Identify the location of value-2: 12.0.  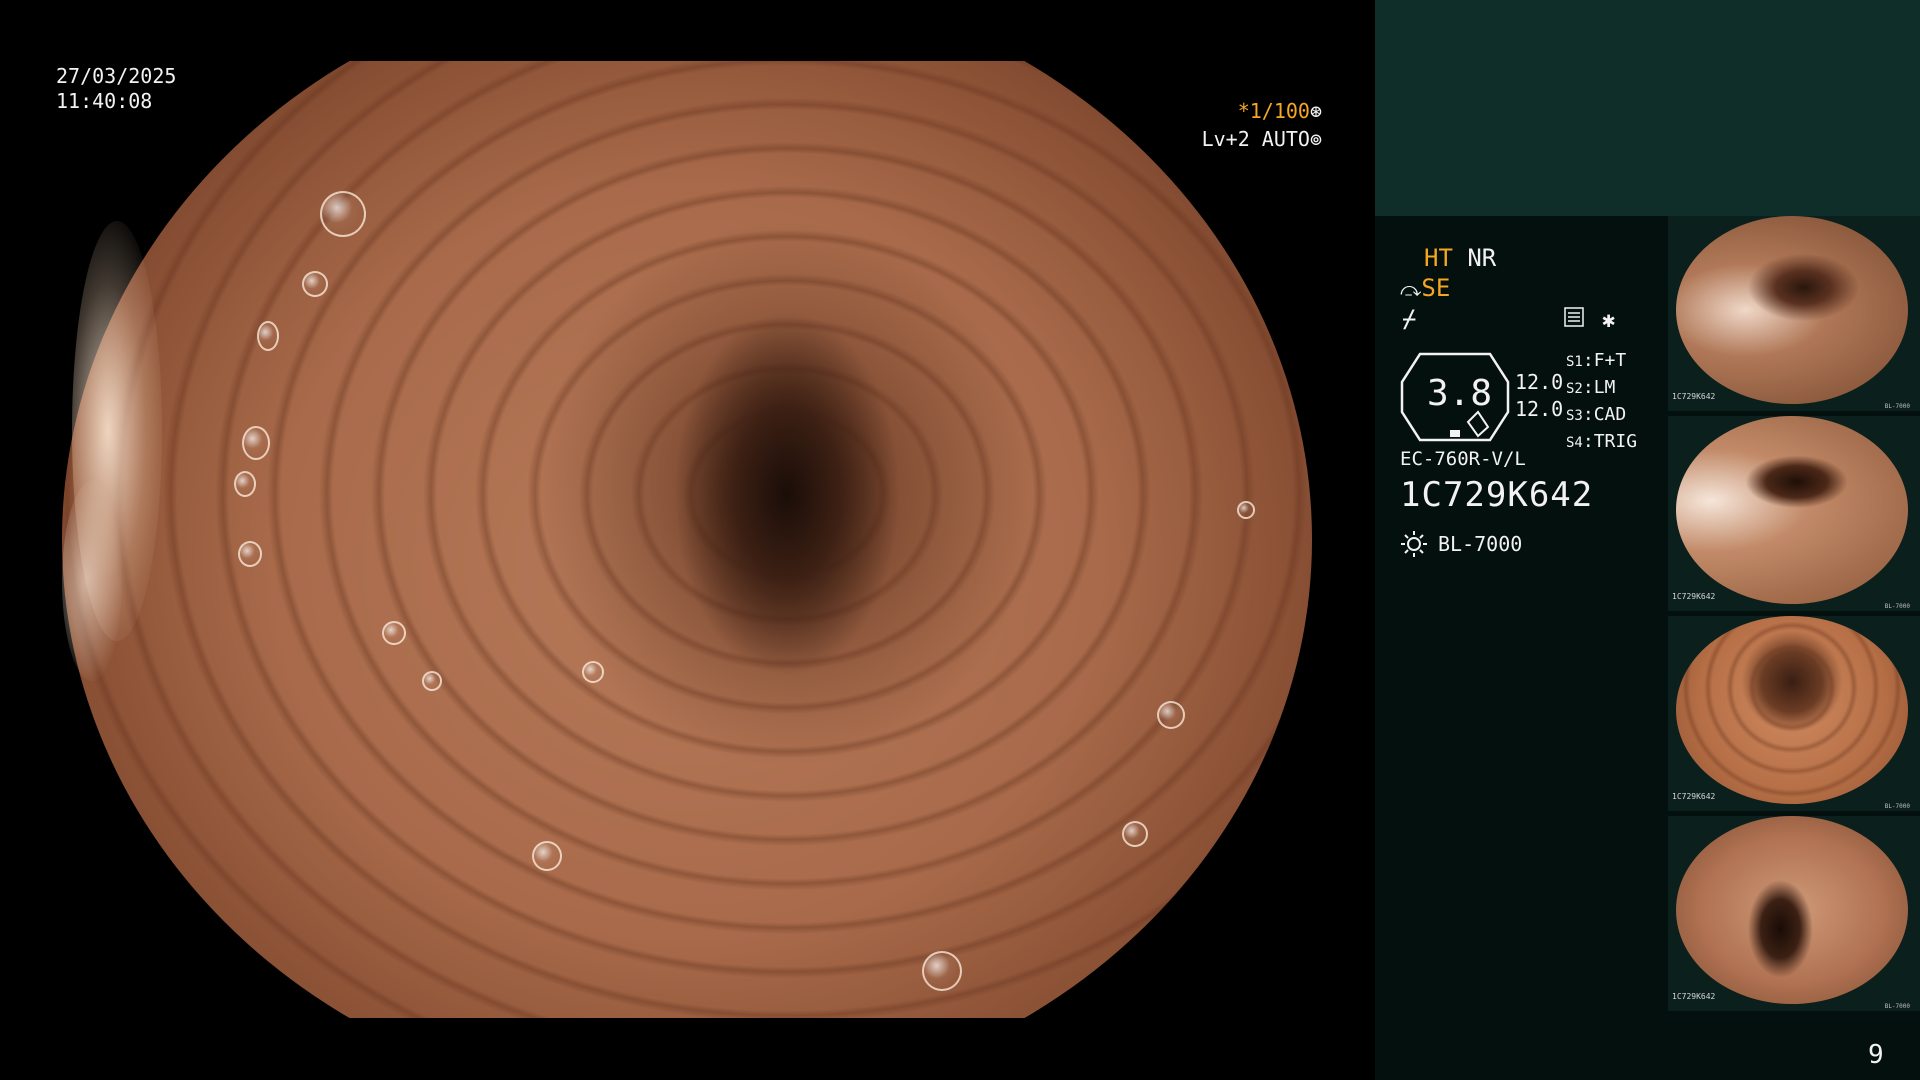
(1539, 409).